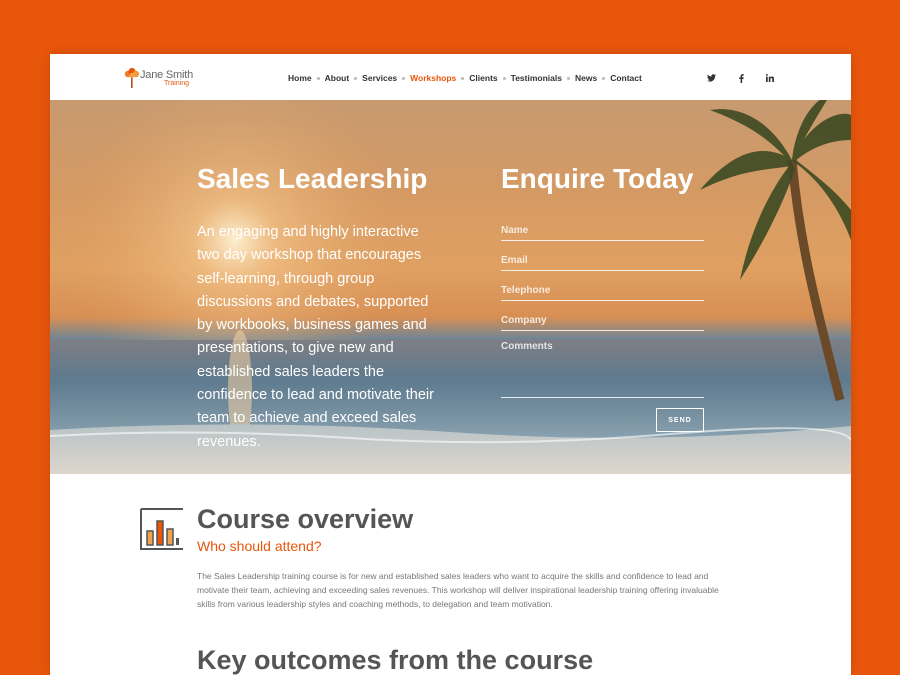 Image resolution: width=900 pixels, height=675 pixels. What do you see at coordinates (177, 83) in the screenshot?
I see `brand-subtitle: Training` at bounding box center [177, 83].